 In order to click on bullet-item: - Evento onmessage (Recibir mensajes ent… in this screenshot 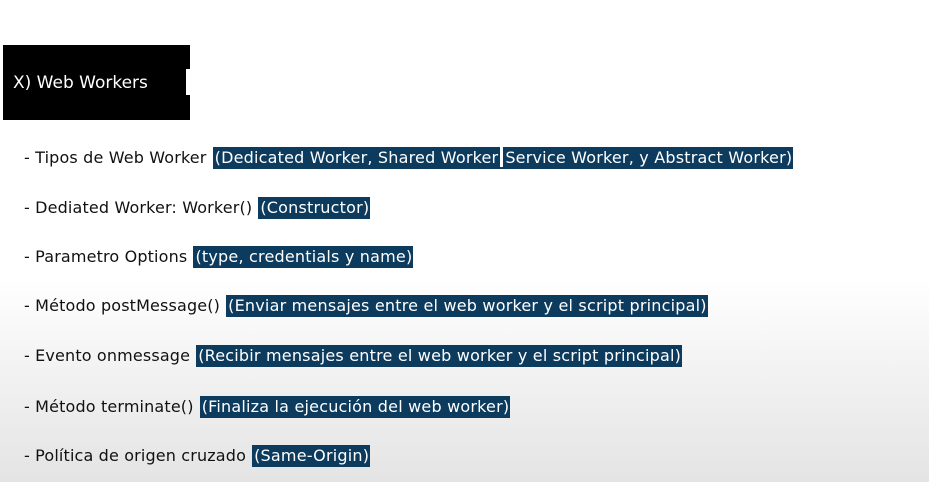, I will do `click(353, 356)`.